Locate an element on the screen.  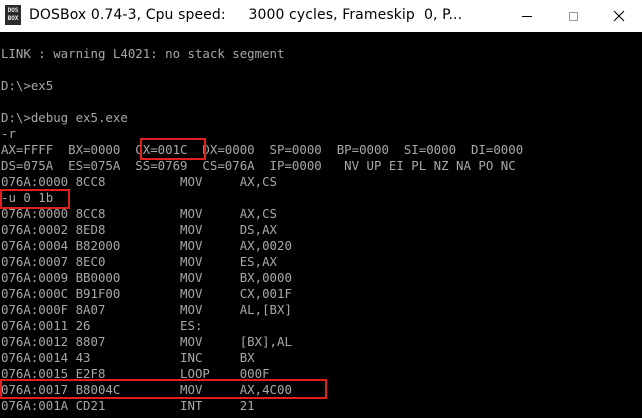
disasm-line: 076A:0012 8807 MOV [BX],AL is located at coordinates (146, 341).